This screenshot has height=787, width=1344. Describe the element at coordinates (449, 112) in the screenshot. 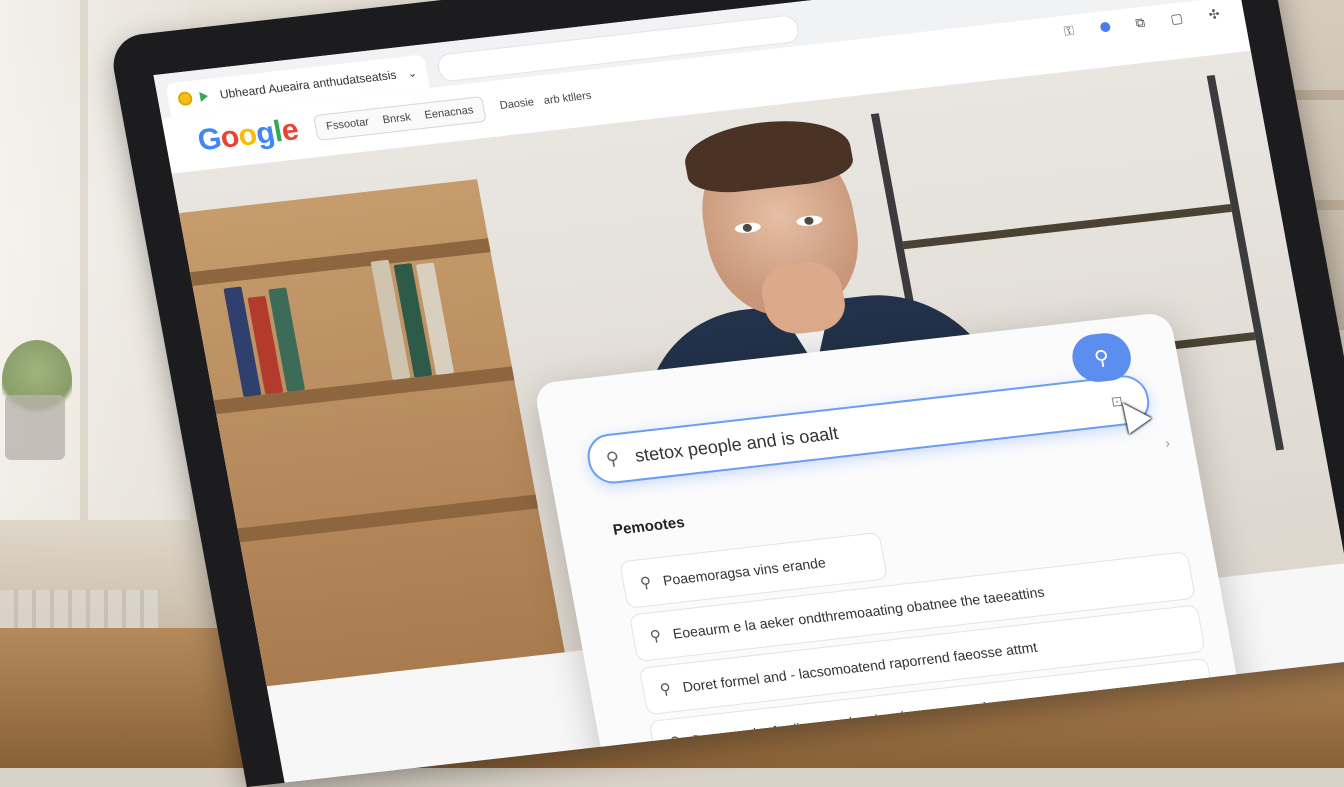

I see `nav-link: Eenacnas` at that location.